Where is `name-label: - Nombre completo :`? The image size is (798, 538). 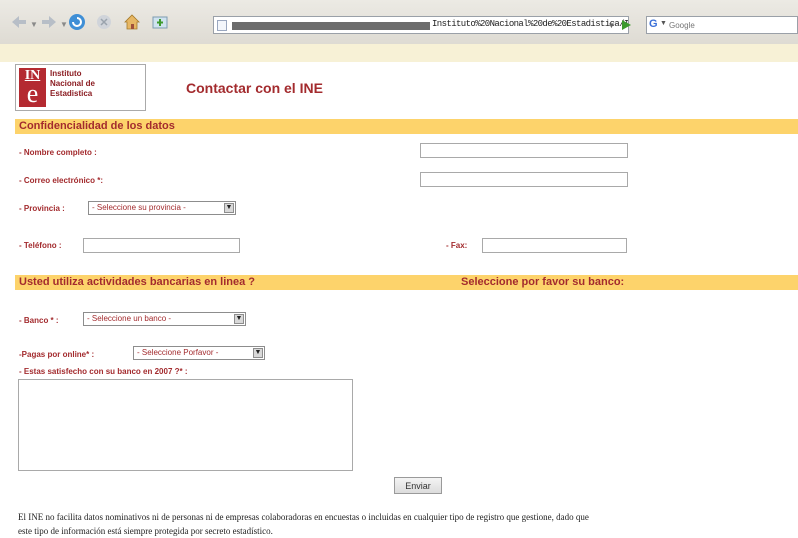 name-label: - Nombre completo : is located at coordinates (58, 152).